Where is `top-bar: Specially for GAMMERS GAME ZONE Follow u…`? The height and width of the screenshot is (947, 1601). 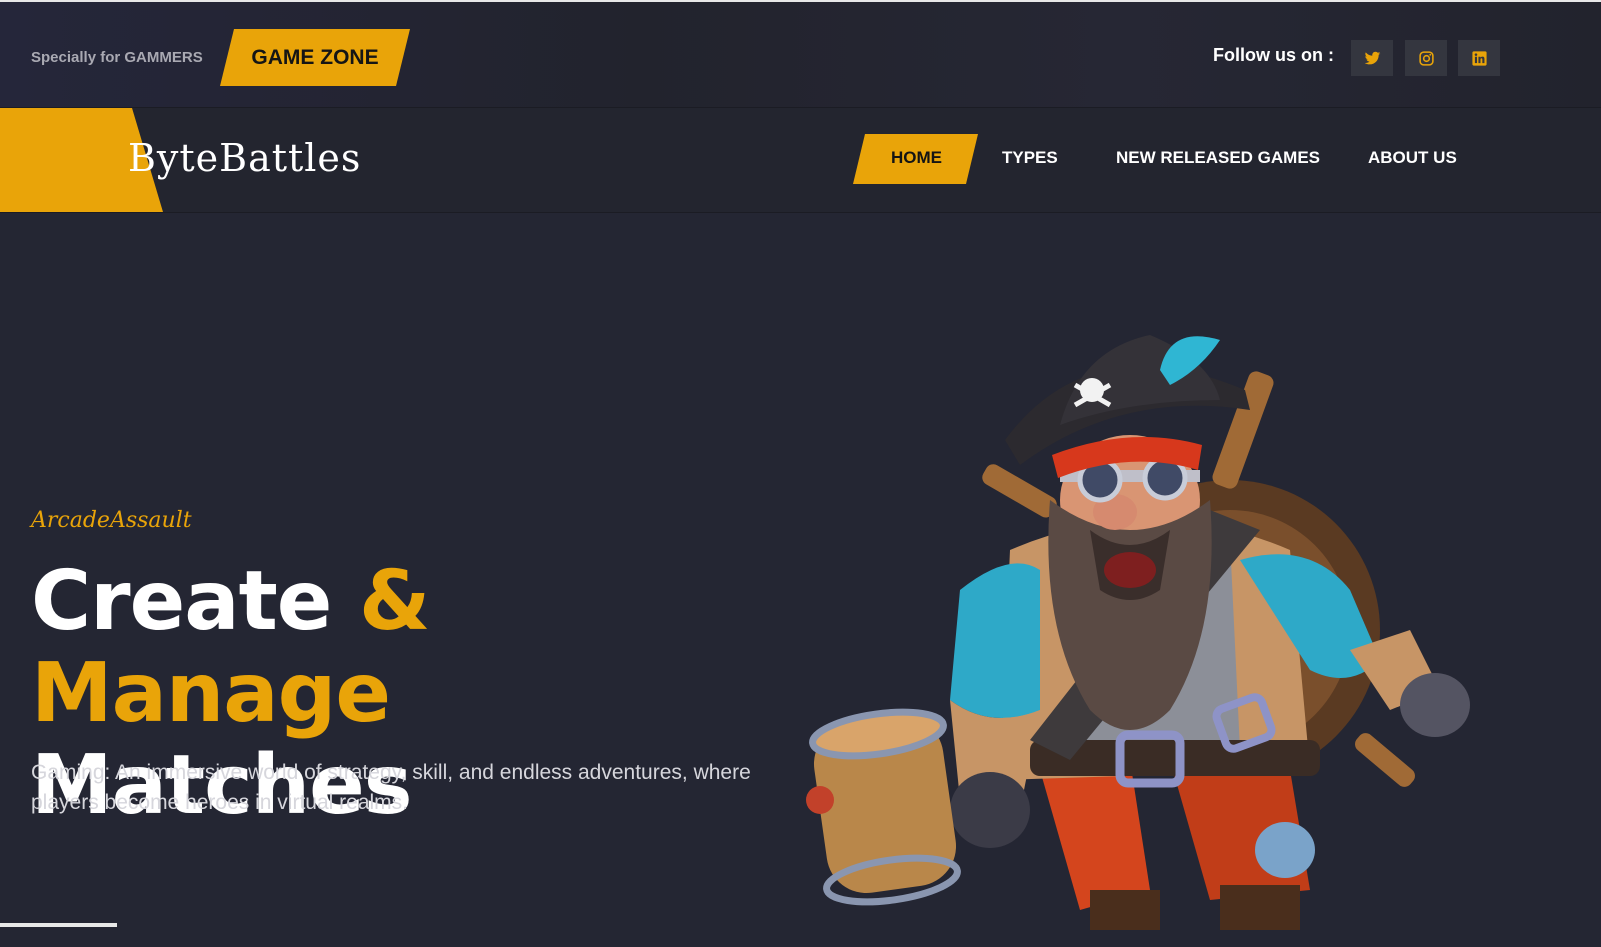
top-bar: Specially for GAMMERS GAME ZONE Follow u… is located at coordinates (800, 54).